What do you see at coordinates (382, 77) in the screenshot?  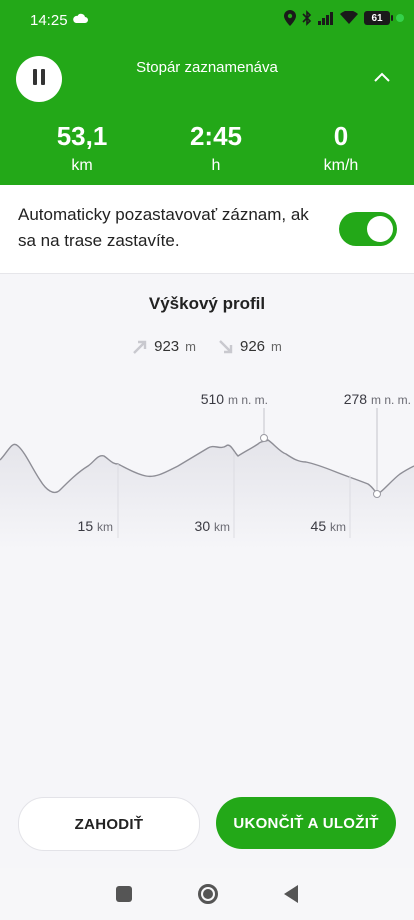 I see `chevron-up-icon` at bounding box center [382, 77].